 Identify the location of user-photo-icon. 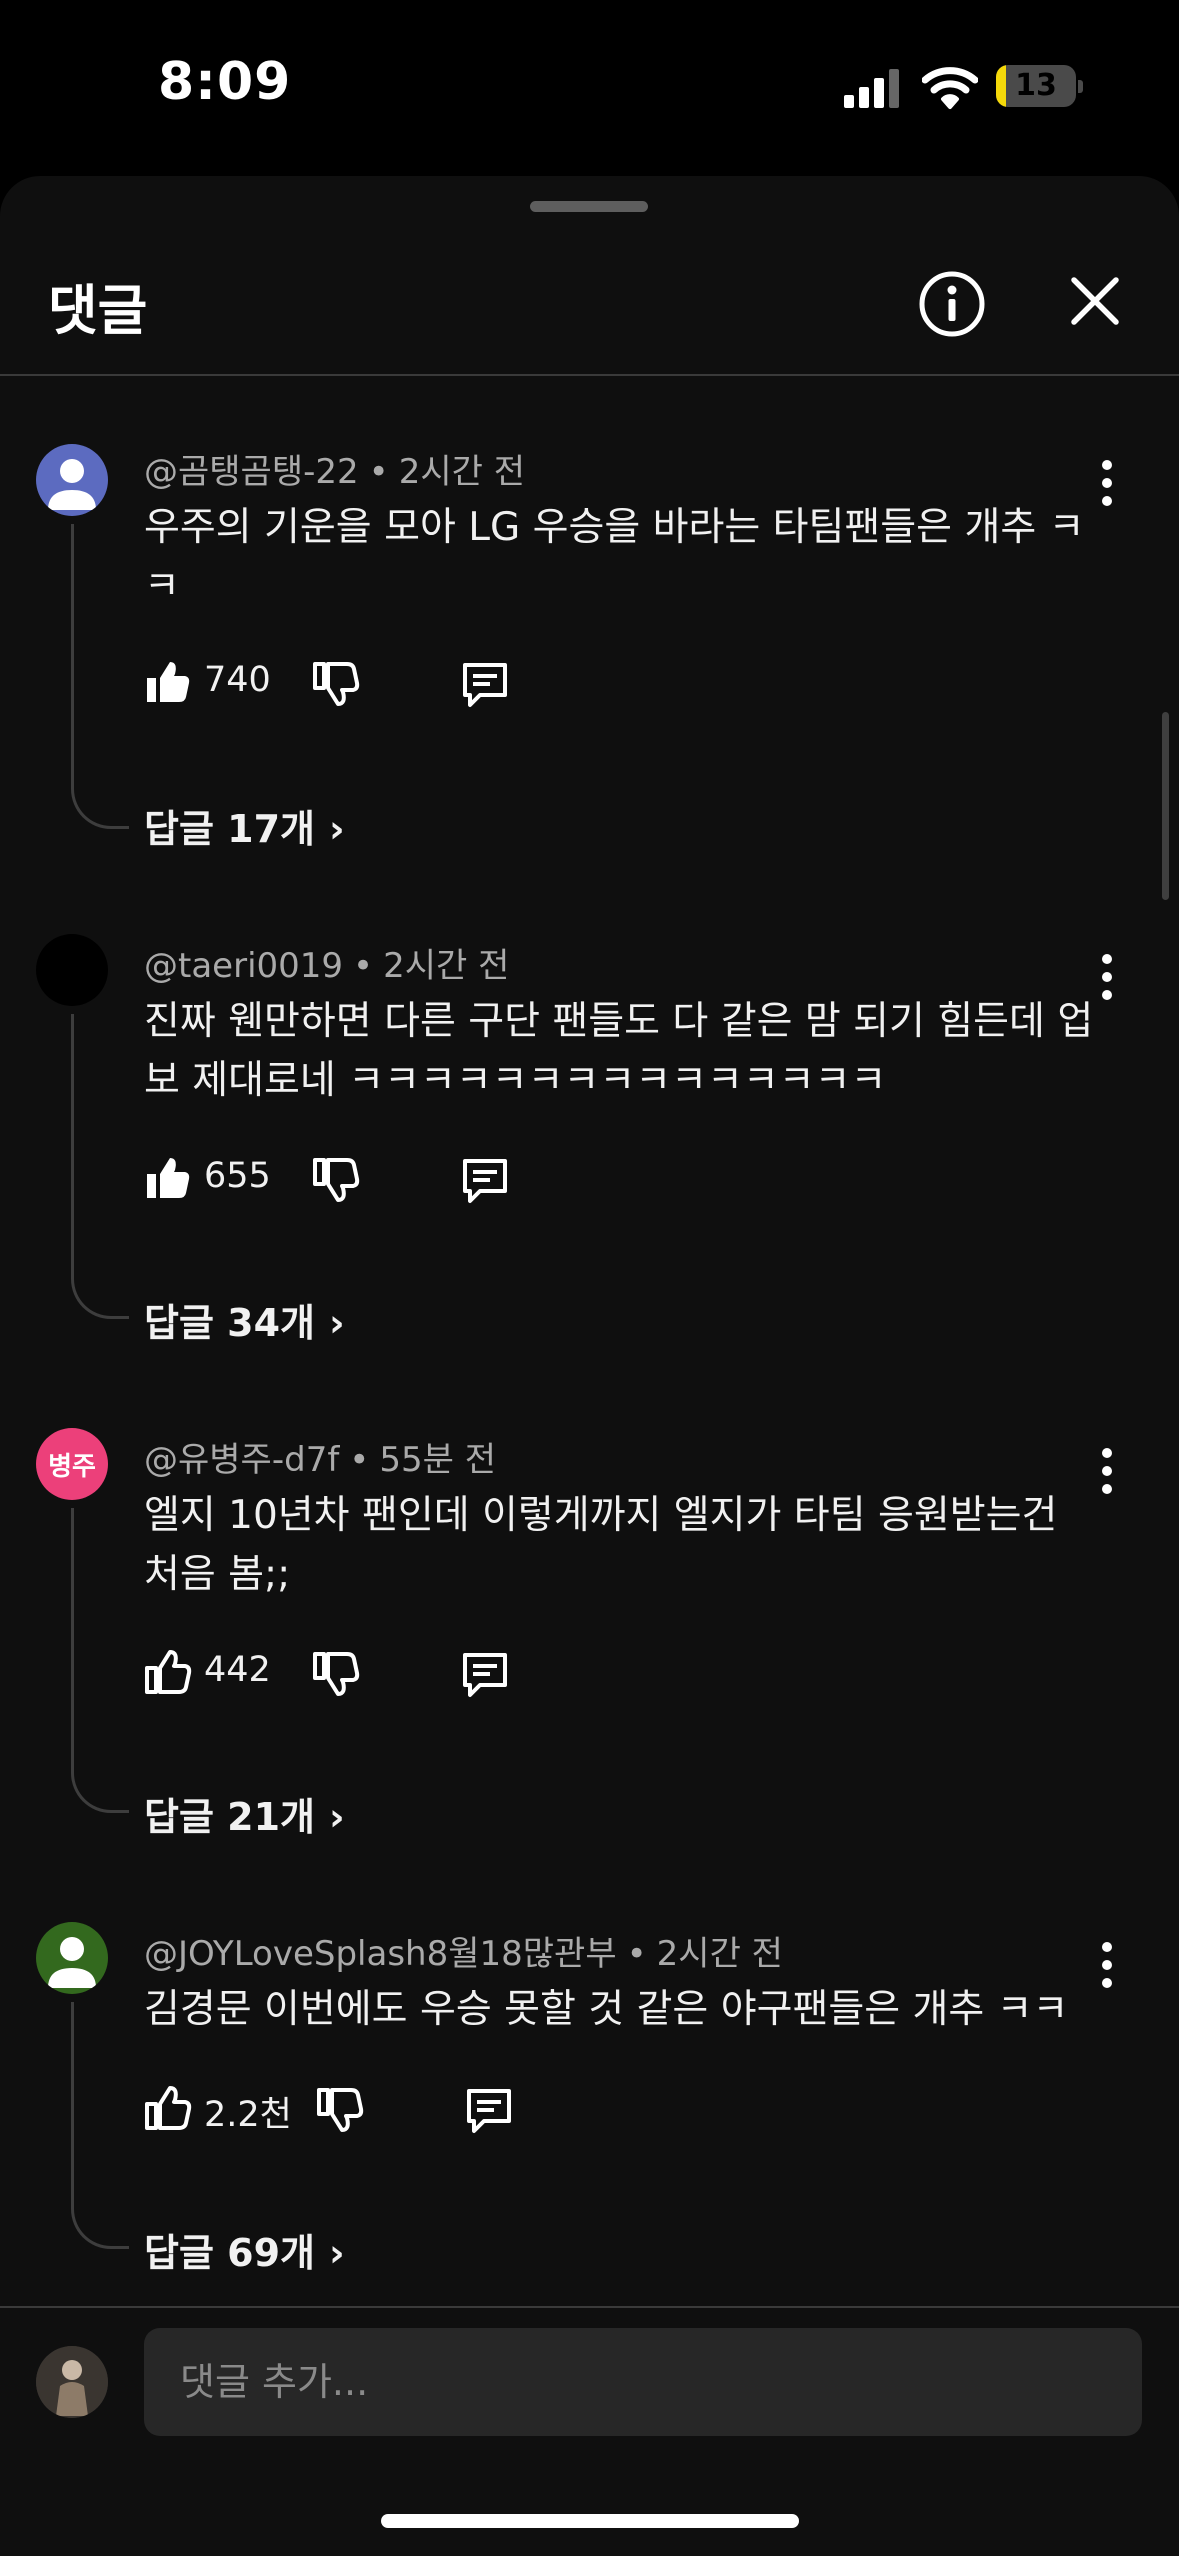
(72, 2382).